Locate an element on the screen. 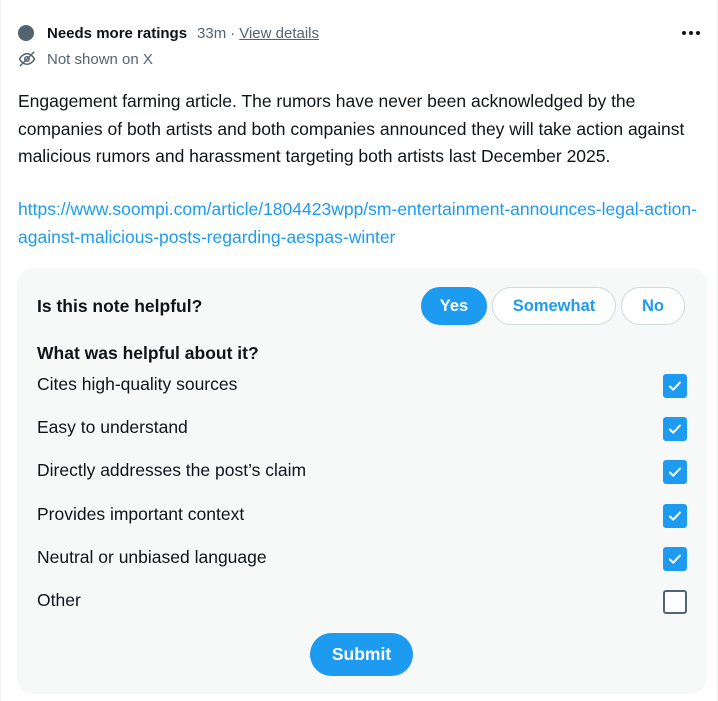  no-button: No is located at coordinates (653, 306).